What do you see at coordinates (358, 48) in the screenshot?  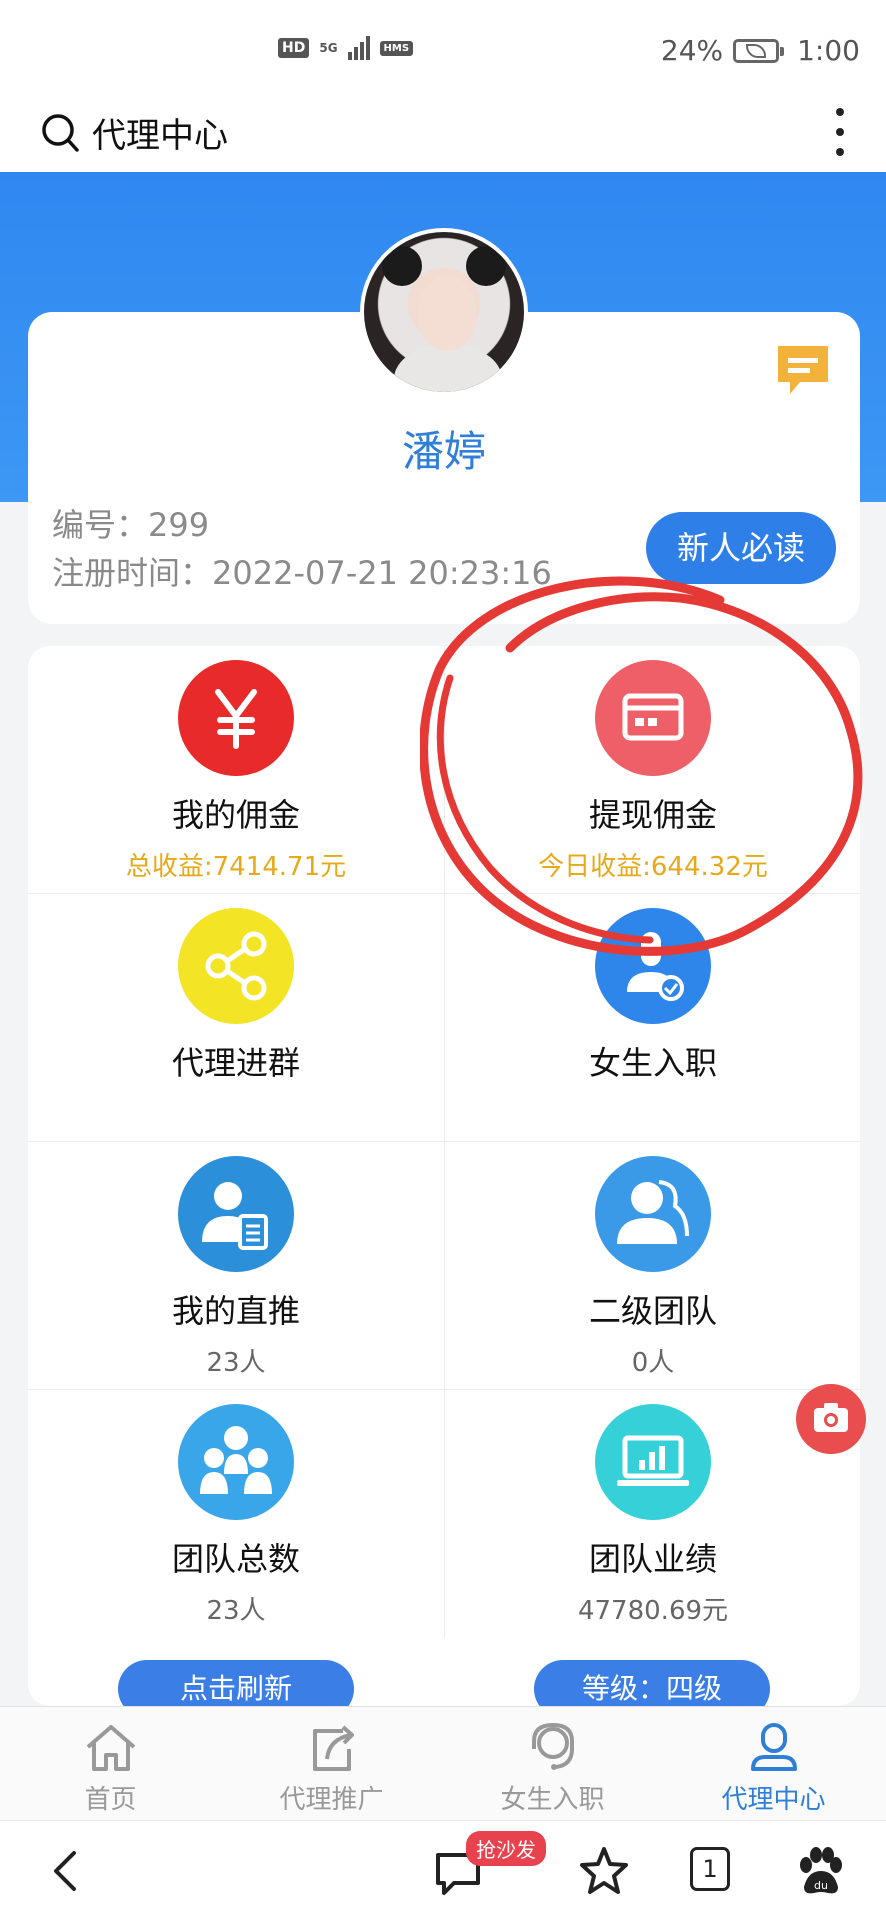 I see `signal-icon` at bounding box center [358, 48].